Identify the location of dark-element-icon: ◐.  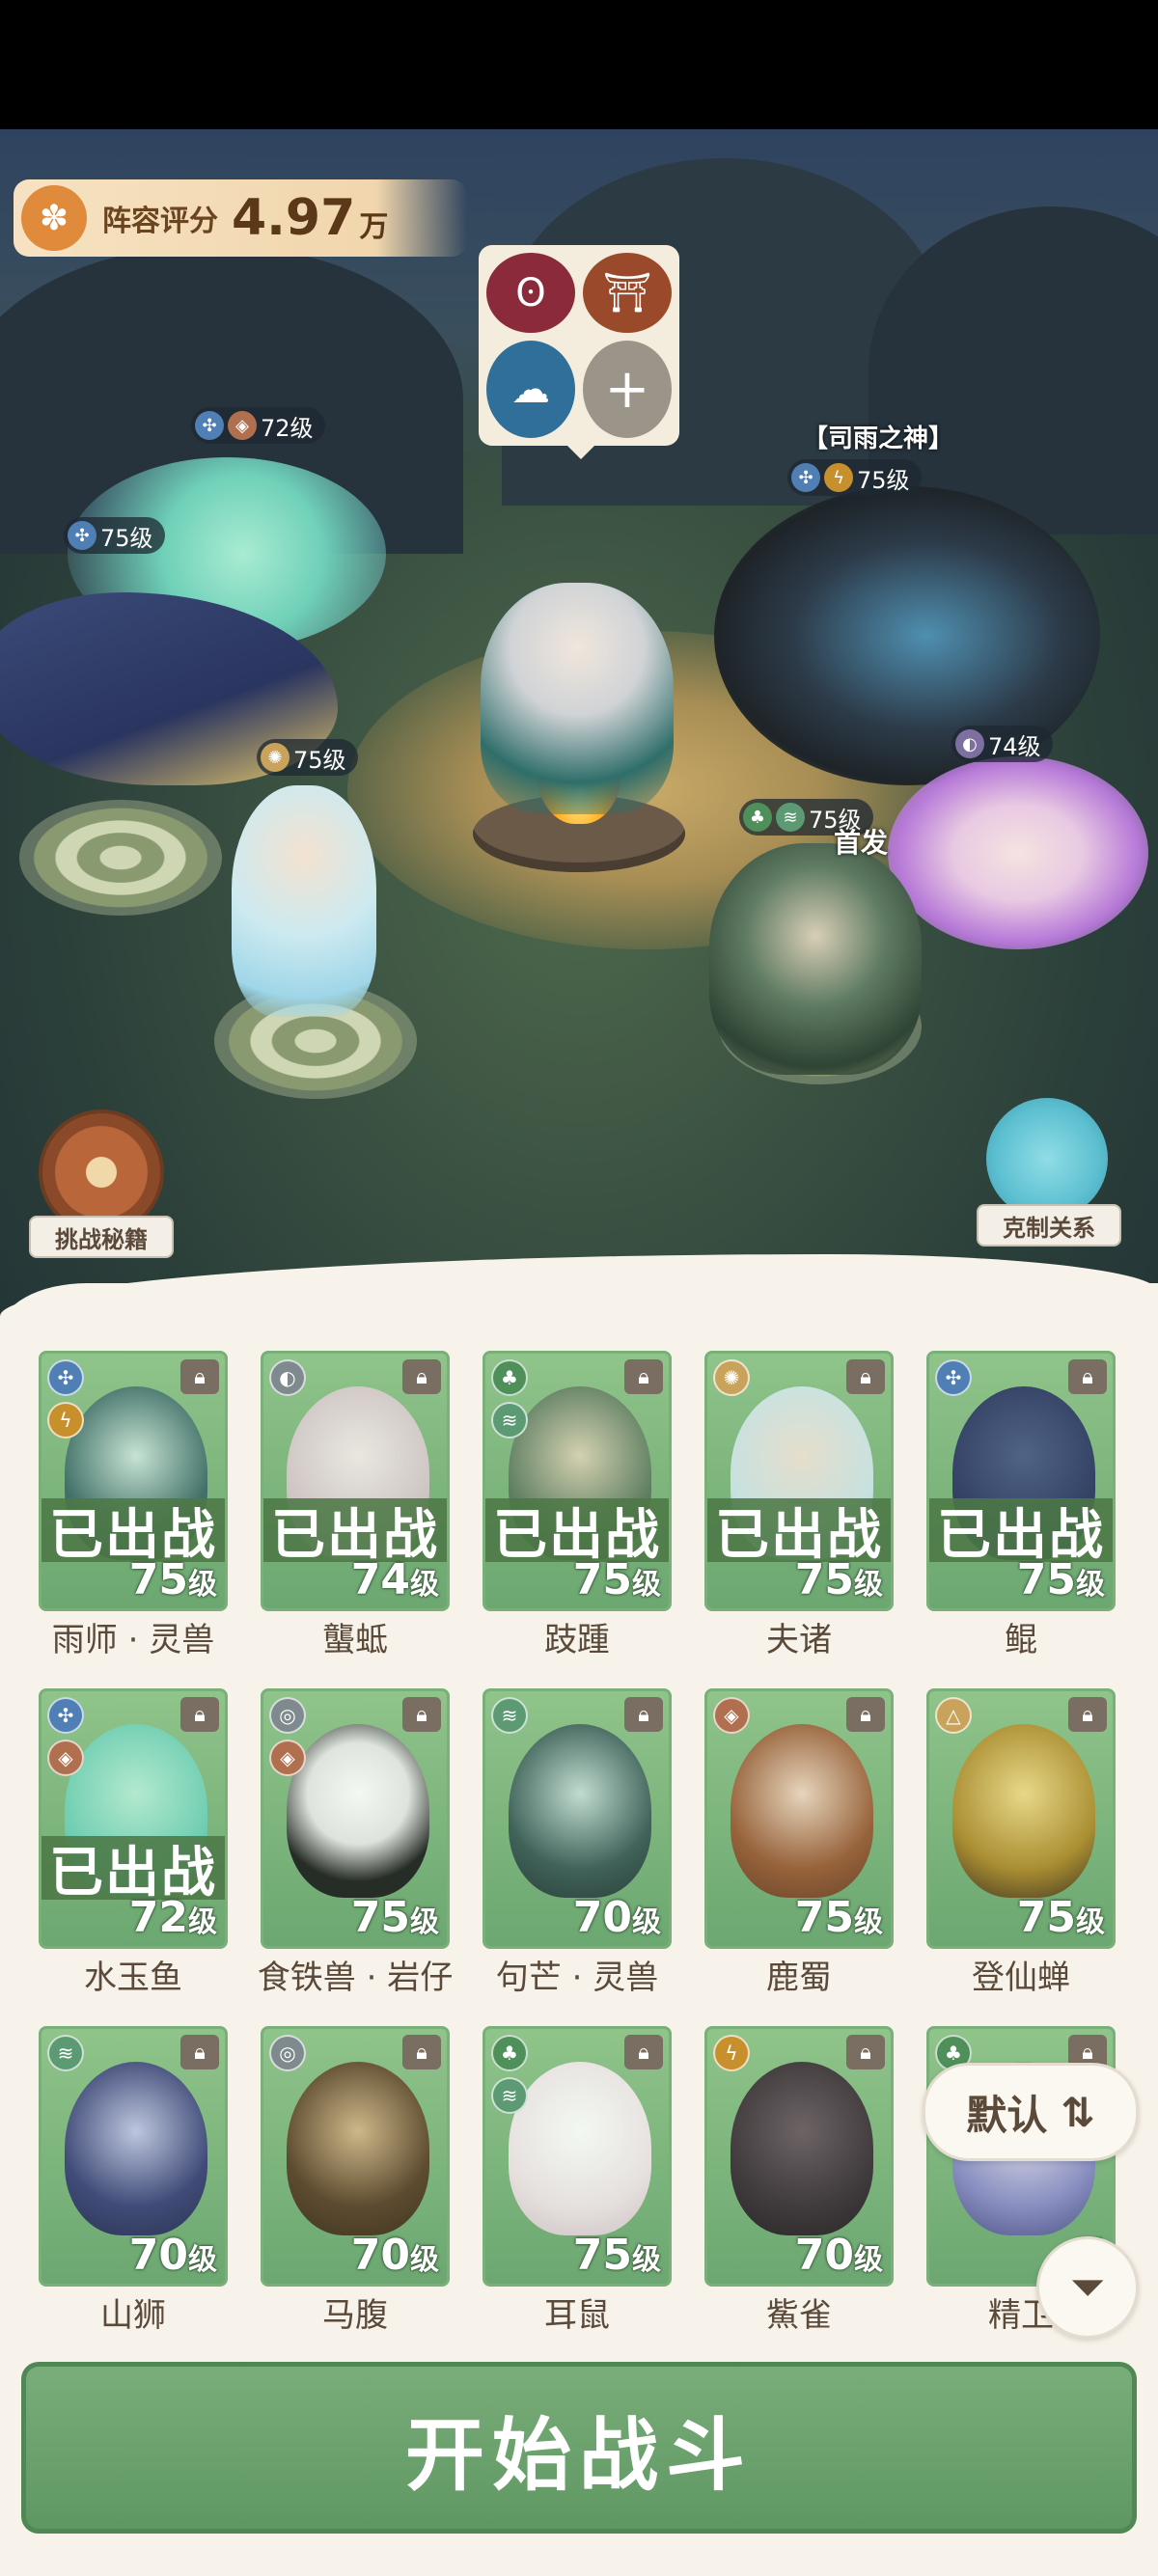
(287, 1378).